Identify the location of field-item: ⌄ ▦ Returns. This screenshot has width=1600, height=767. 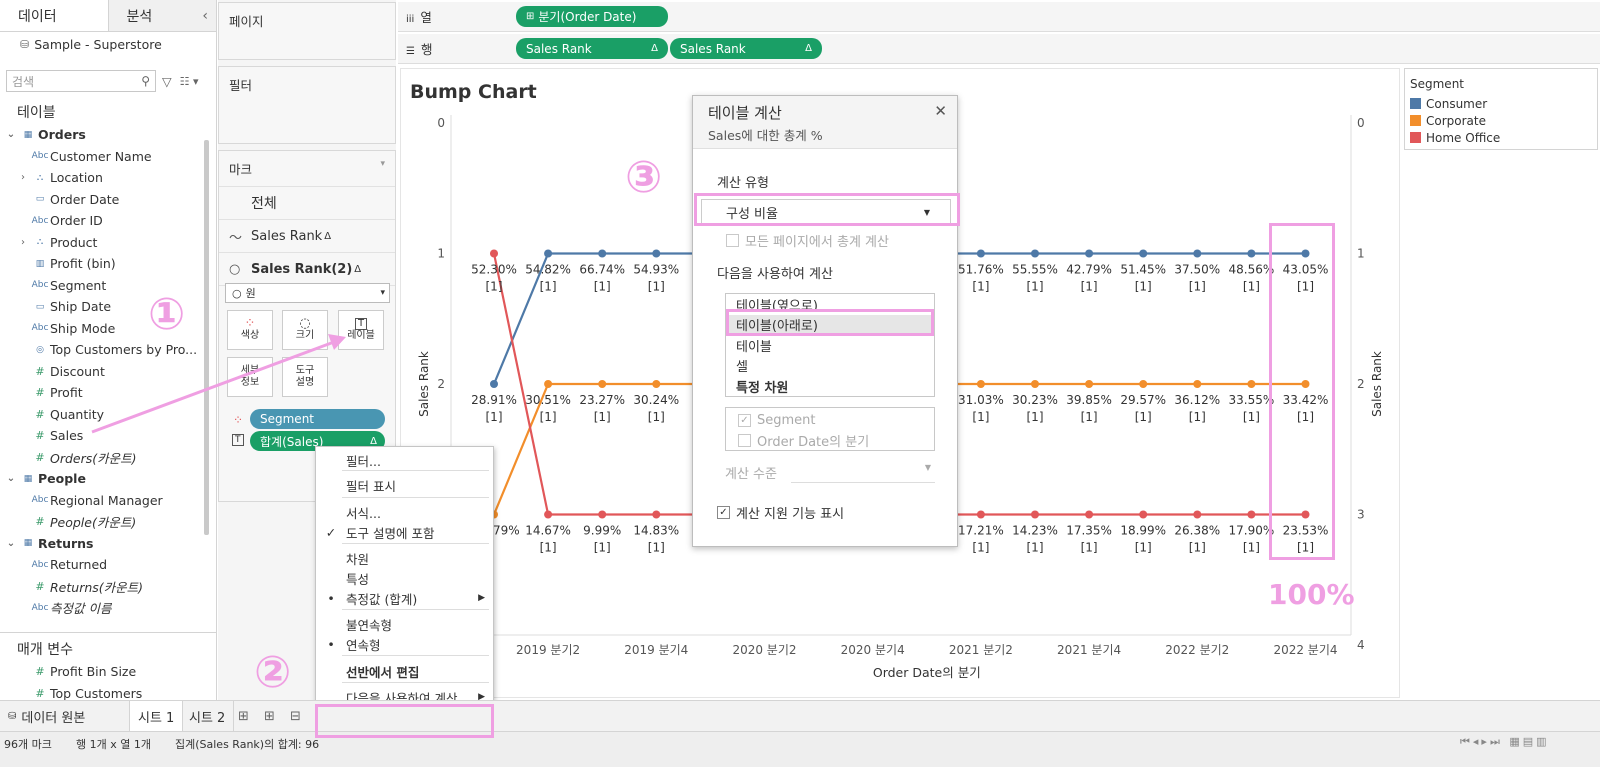
(108, 544).